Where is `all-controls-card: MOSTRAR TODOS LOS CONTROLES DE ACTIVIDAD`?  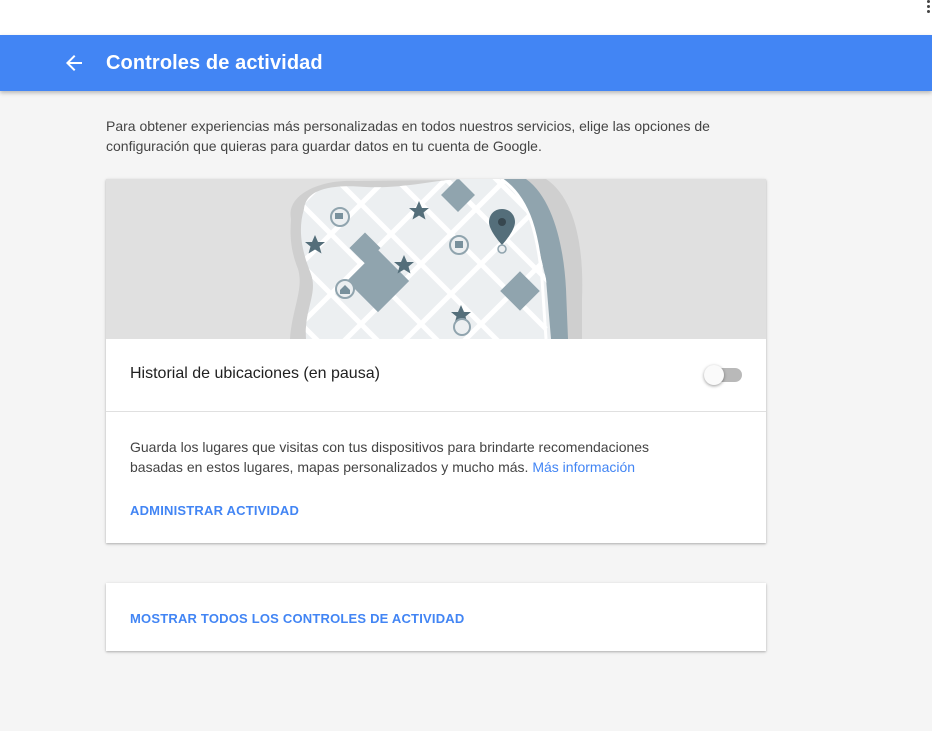 all-controls-card: MOSTRAR TODOS LOS CONTROLES DE ACTIVIDAD is located at coordinates (436, 617).